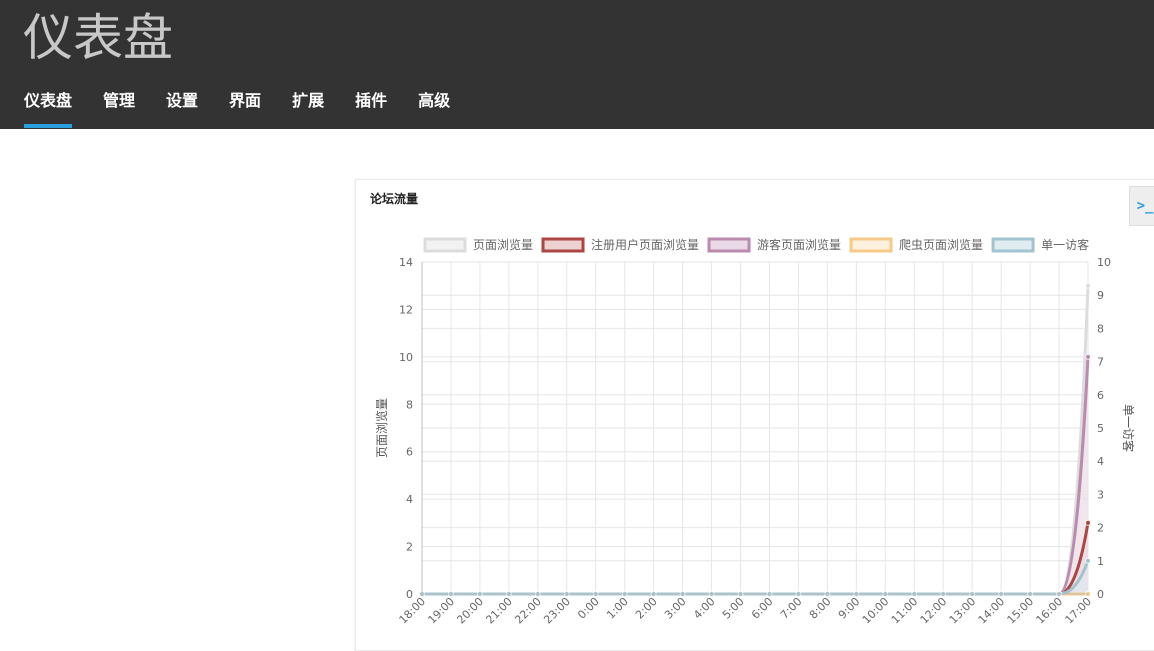 The height and width of the screenshot is (651, 1154). What do you see at coordinates (371, 107) in the screenshot?
I see `nav-tab-plugins: 插件` at bounding box center [371, 107].